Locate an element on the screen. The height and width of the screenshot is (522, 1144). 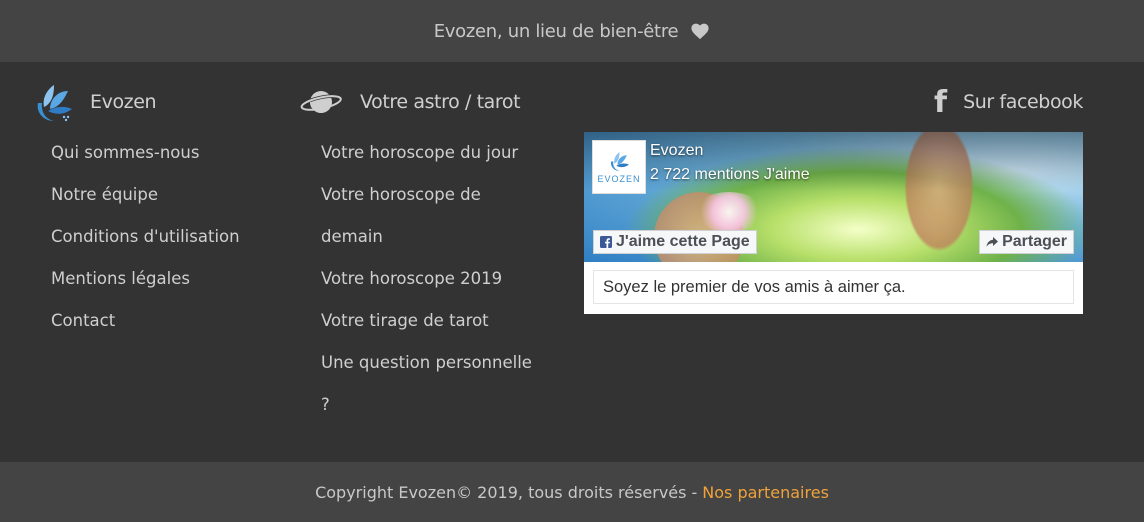
facebook-column-title: Sur facebook is located at coordinates (1023, 102).